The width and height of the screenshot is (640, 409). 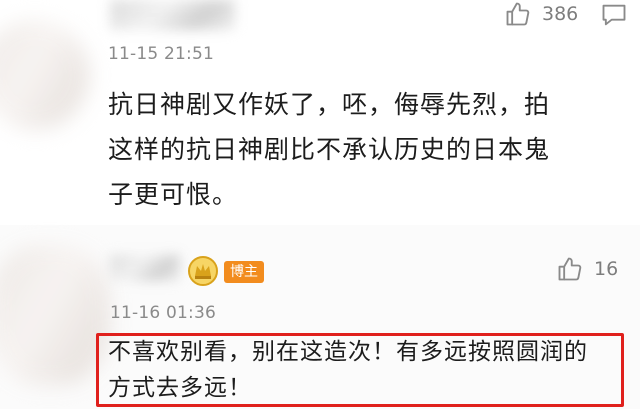 What do you see at coordinates (161, 54) in the screenshot?
I see `comment-timestamp: 11-15 21:51` at bounding box center [161, 54].